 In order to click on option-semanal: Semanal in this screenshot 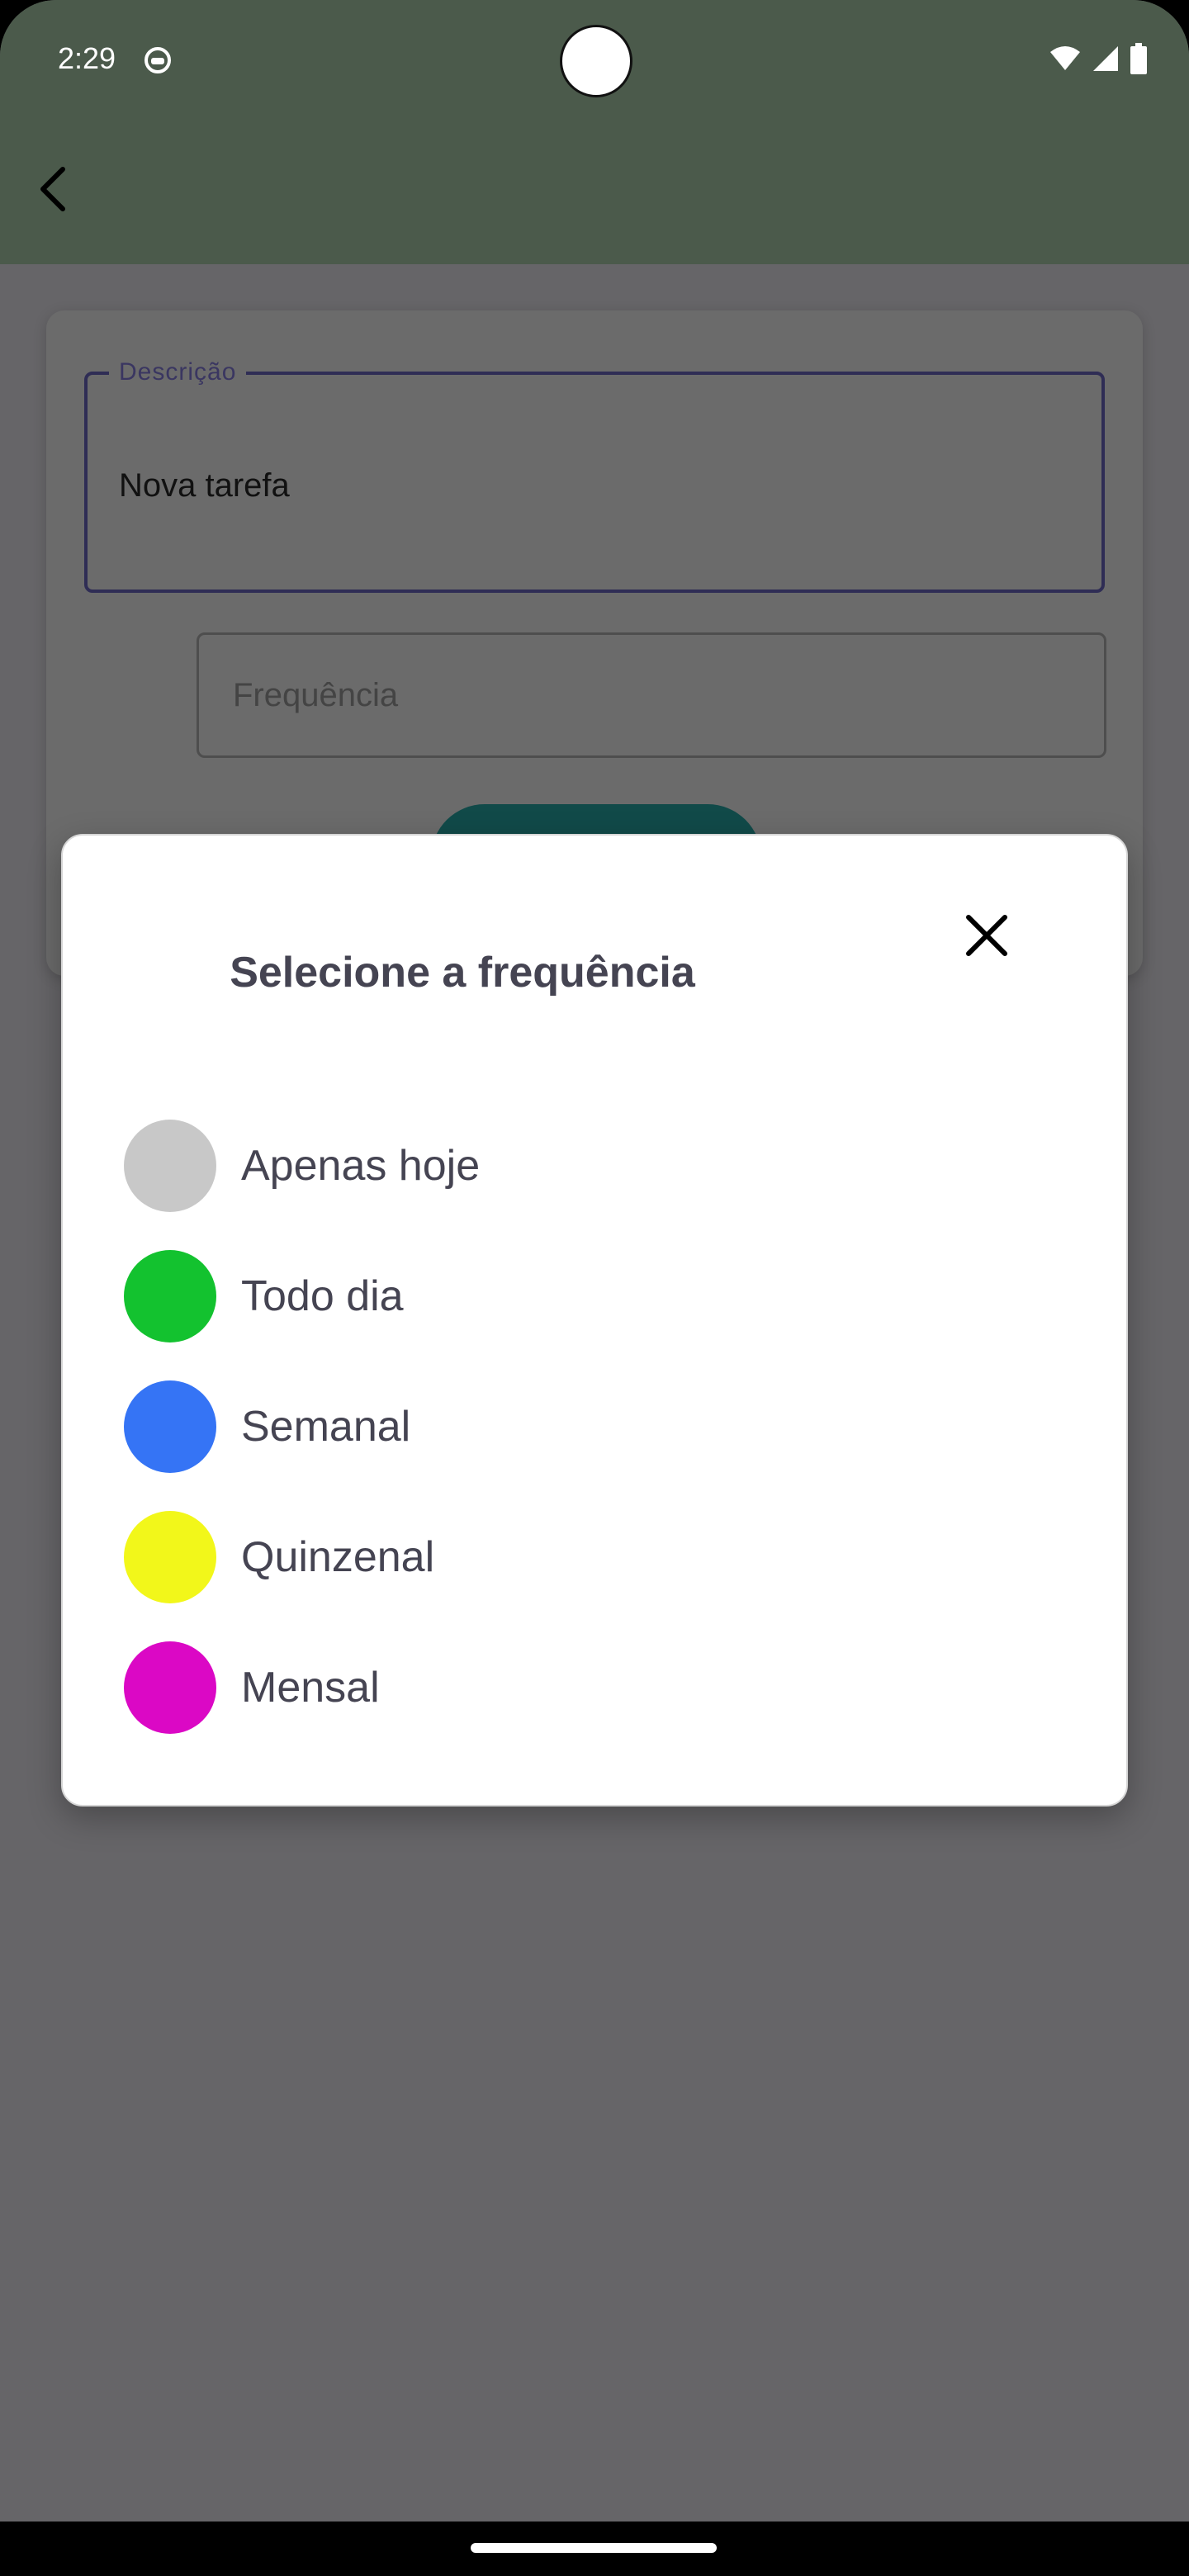, I will do `click(267, 1426)`.